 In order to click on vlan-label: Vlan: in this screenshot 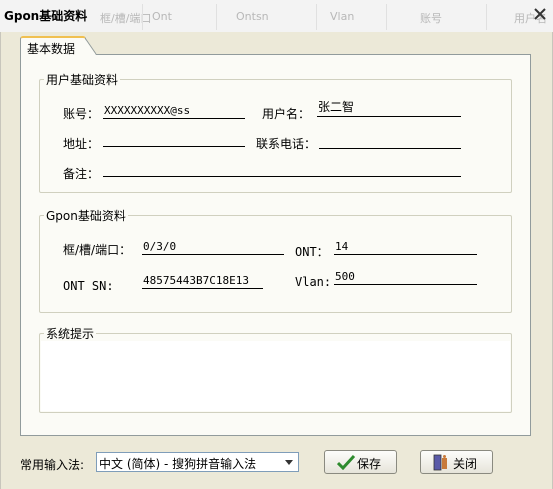, I will do `click(313, 282)`.